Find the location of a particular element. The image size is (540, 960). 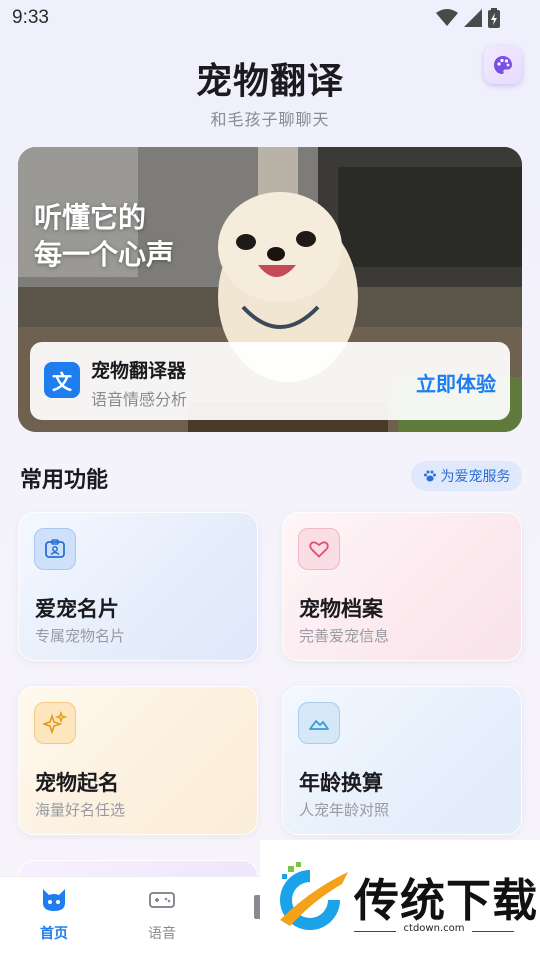

feature-card-age-convert: 年龄换算 人宠年龄对照 is located at coordinates (402, 760).